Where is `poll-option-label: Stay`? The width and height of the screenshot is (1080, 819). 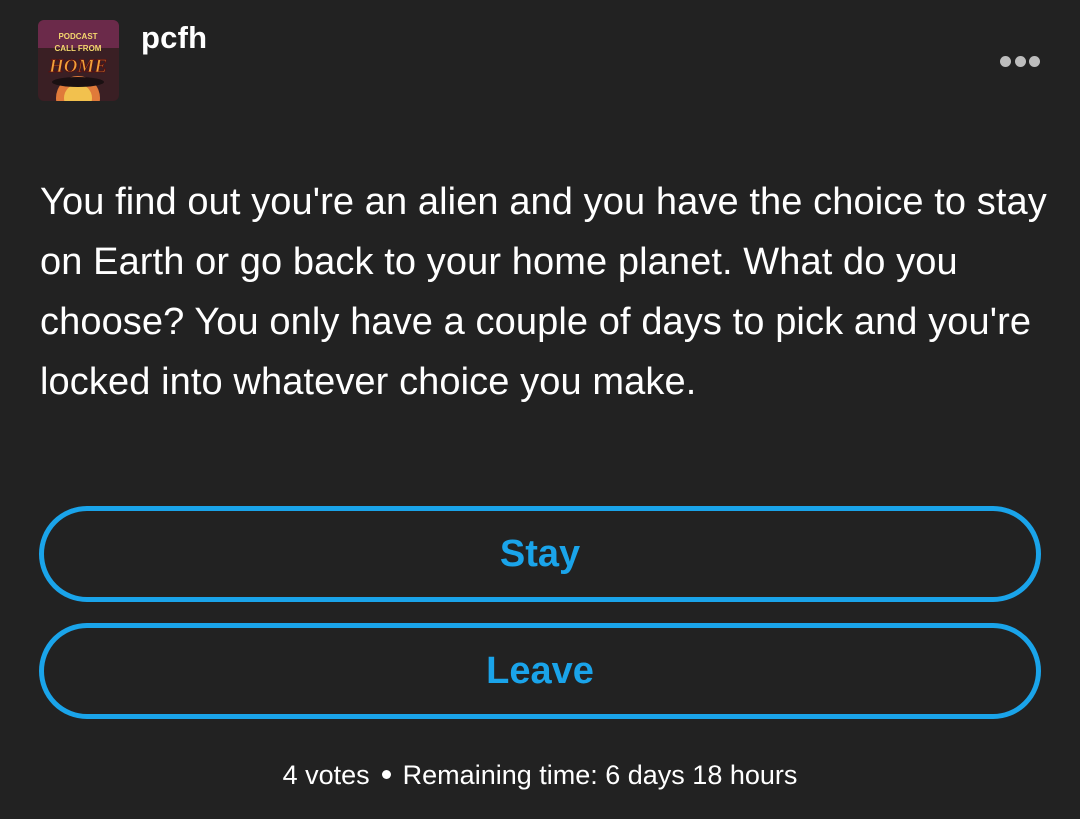
poll-option-label: Stay is located at coordinates (540, 553).